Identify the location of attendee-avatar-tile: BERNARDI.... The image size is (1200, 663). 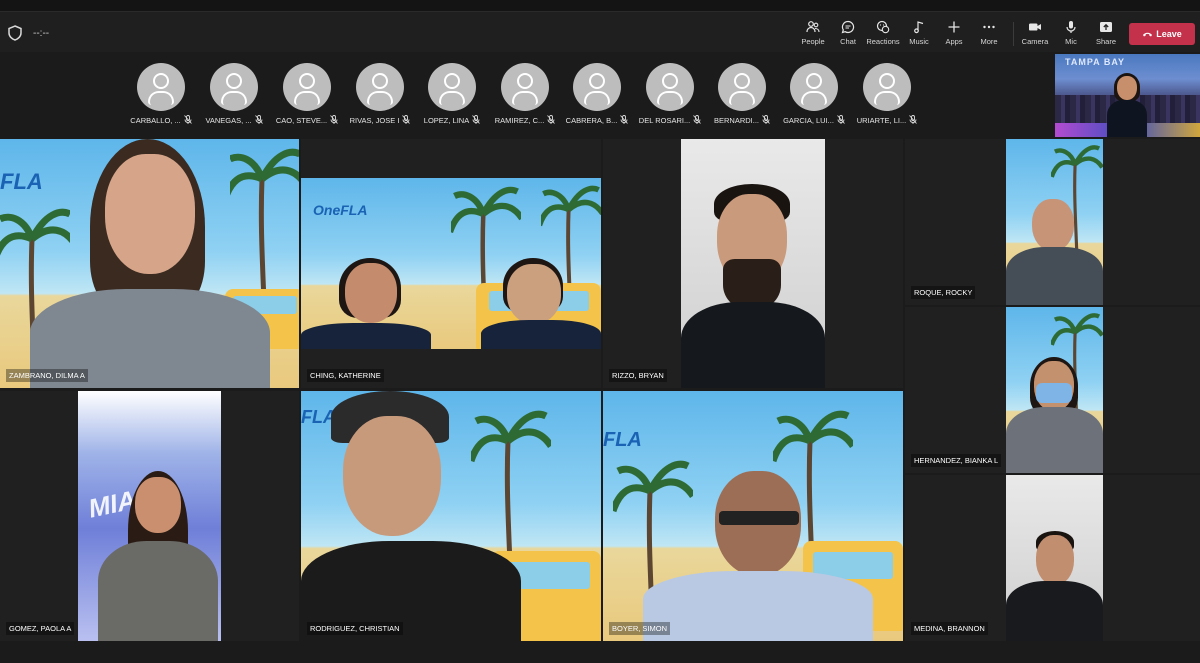
(742, 94).